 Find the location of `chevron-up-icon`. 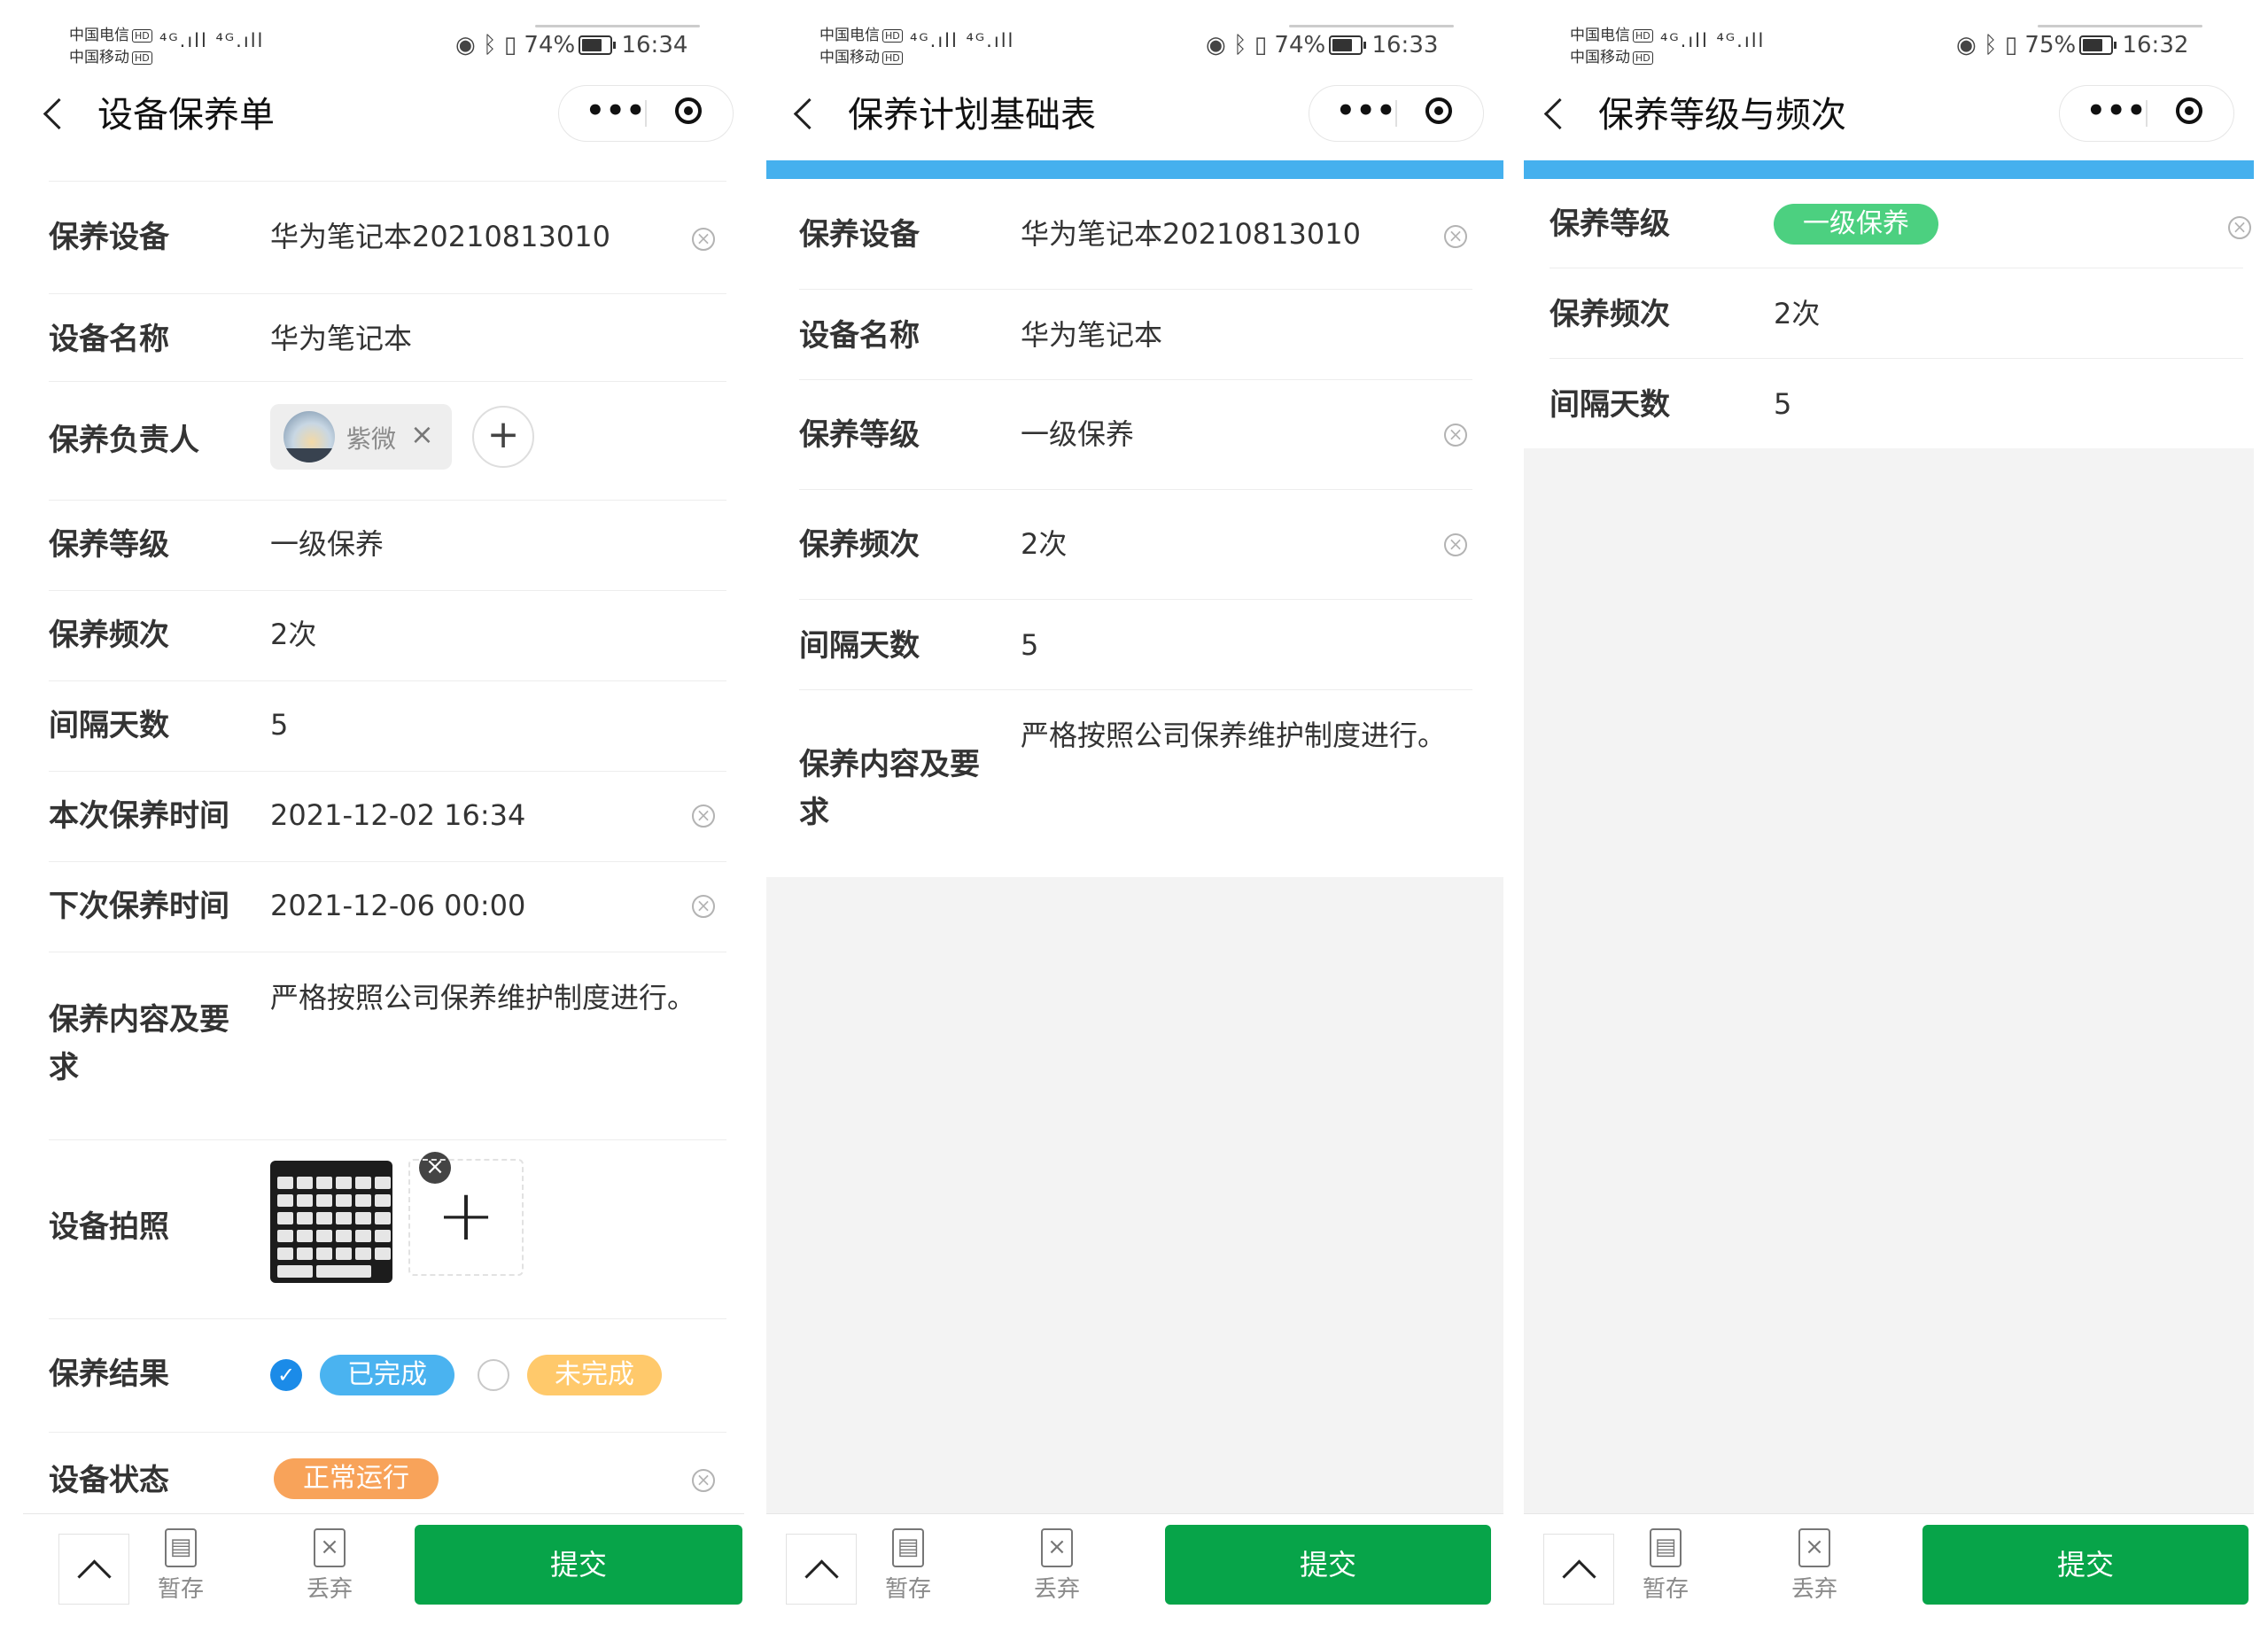

chevron-up-icon is located at coordinates (1579, 1576).